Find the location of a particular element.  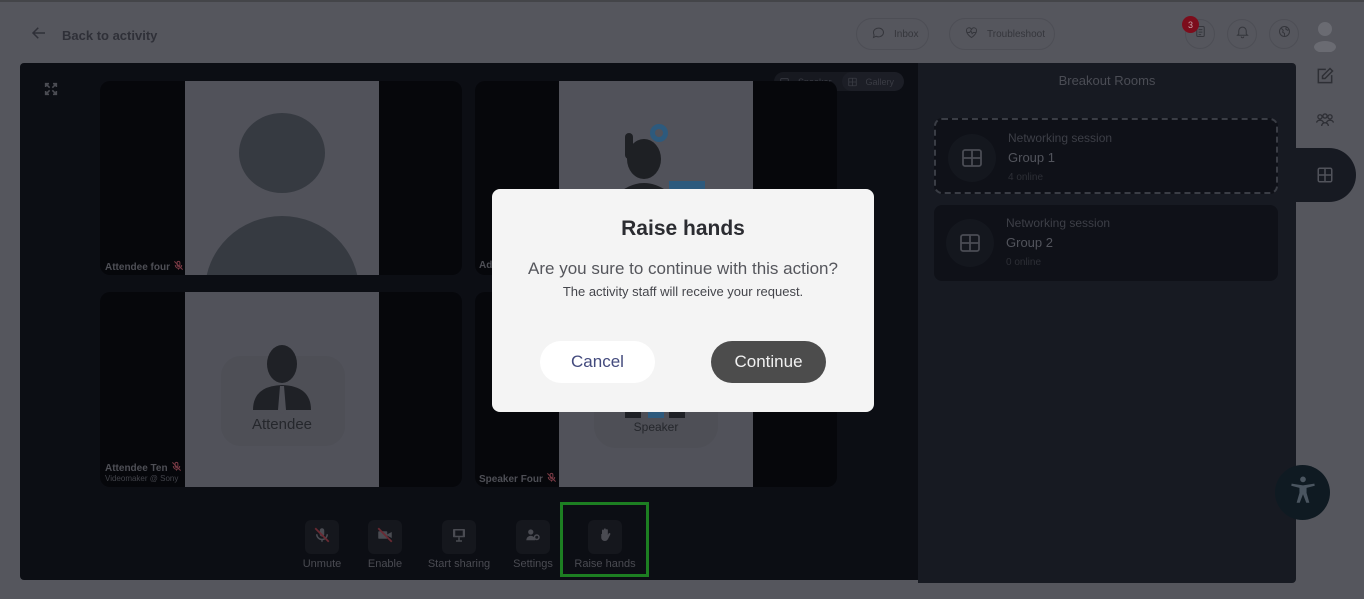

unmute-button: Unmute is located at coordinates (322, 545).